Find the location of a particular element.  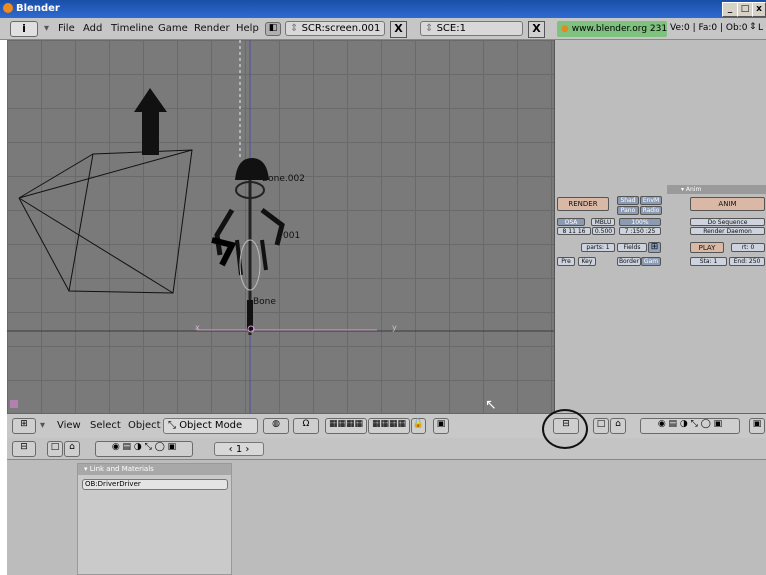

armature-object is located at coordinates (248, 246).